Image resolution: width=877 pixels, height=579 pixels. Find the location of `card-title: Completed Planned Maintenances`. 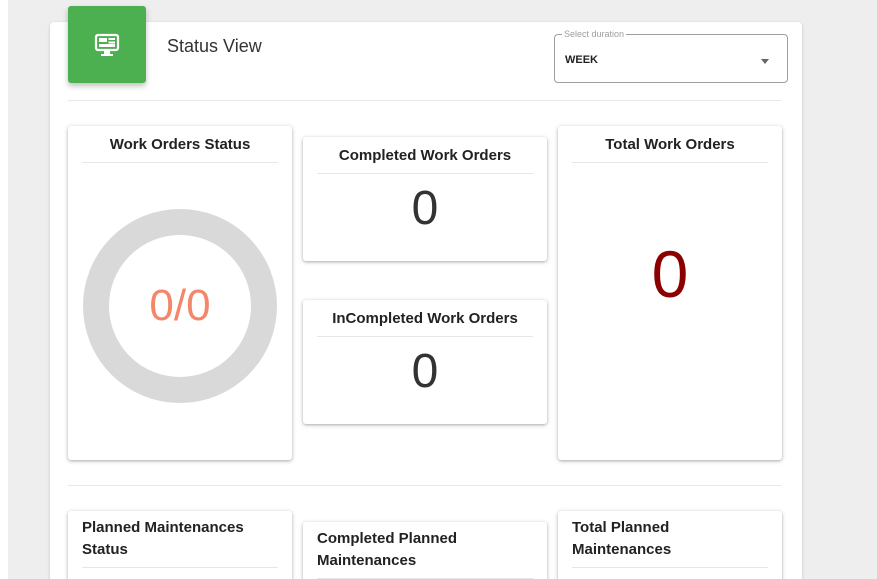

card-title: Completed Planned Maintenances is located at coordinates (425, 553).